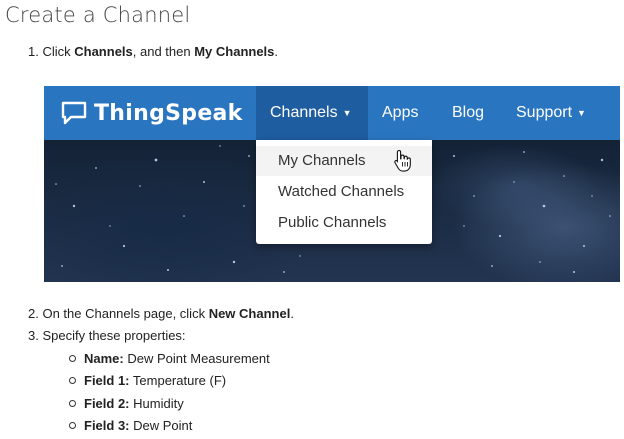 This screenshot has width=624, height=439. Describe the element at coordinates (322, 160) in the screenshot. I see `menu-item-label: My Channels` at that location.